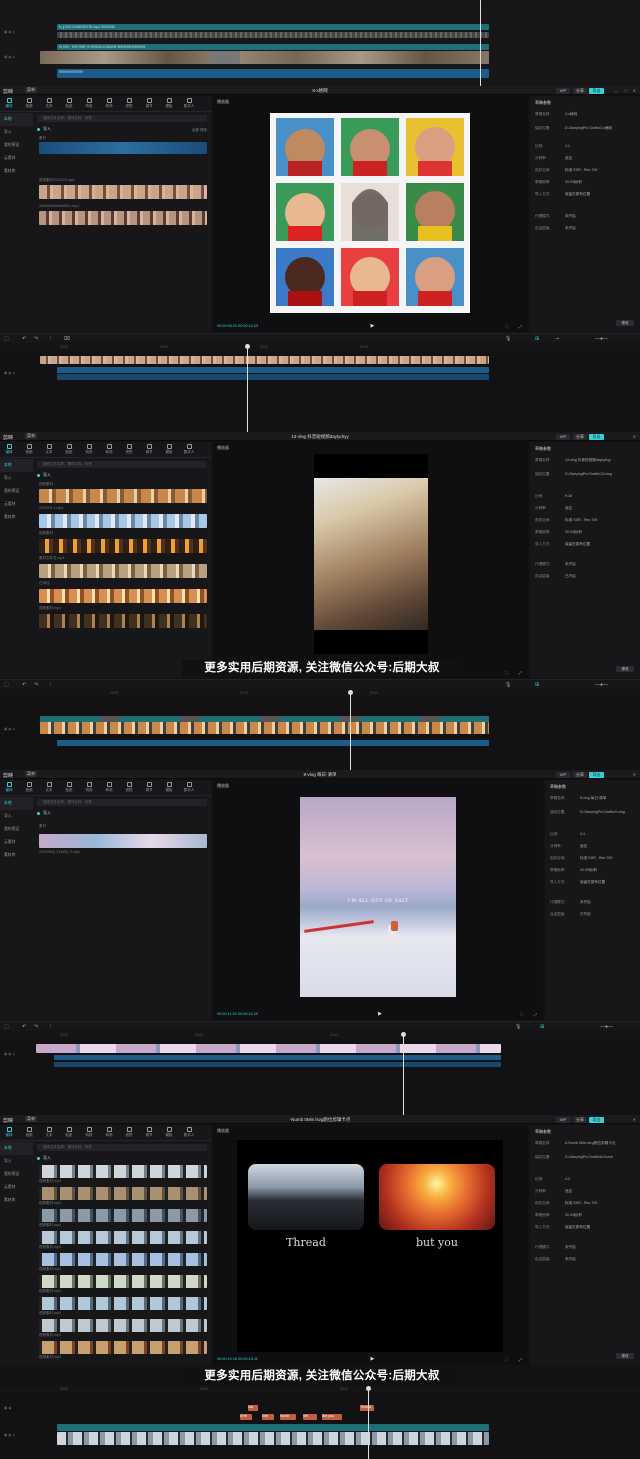 This screenshot has height=1459, width=640. I want to click on zoom-slider: —●—, so click(606, 1027).